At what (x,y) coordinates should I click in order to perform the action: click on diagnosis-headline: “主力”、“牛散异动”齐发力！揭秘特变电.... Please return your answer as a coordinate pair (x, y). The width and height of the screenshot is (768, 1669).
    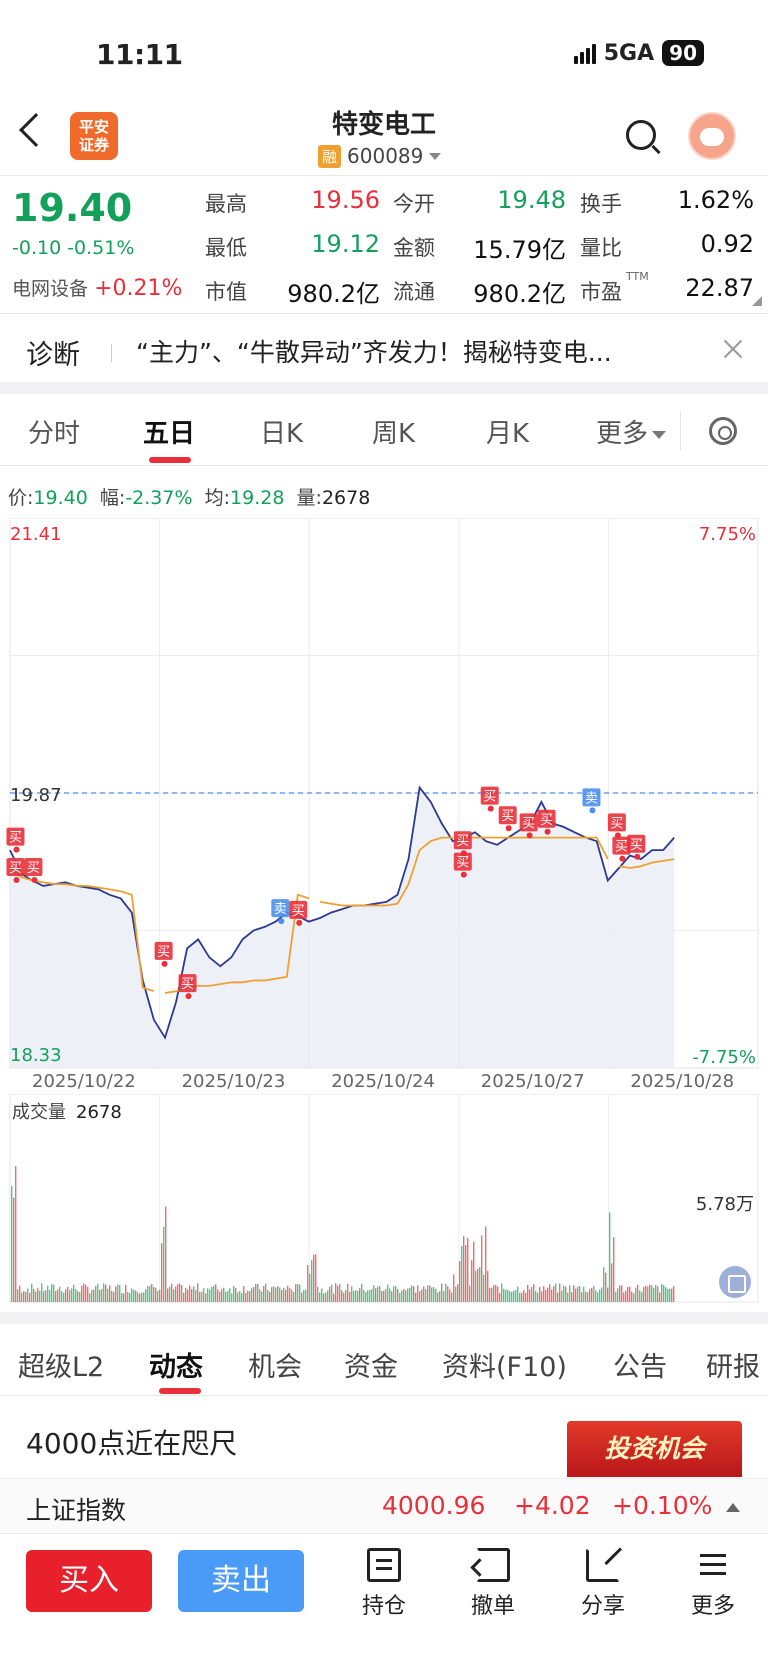
    Looking at the image, I should click on (421, 351).